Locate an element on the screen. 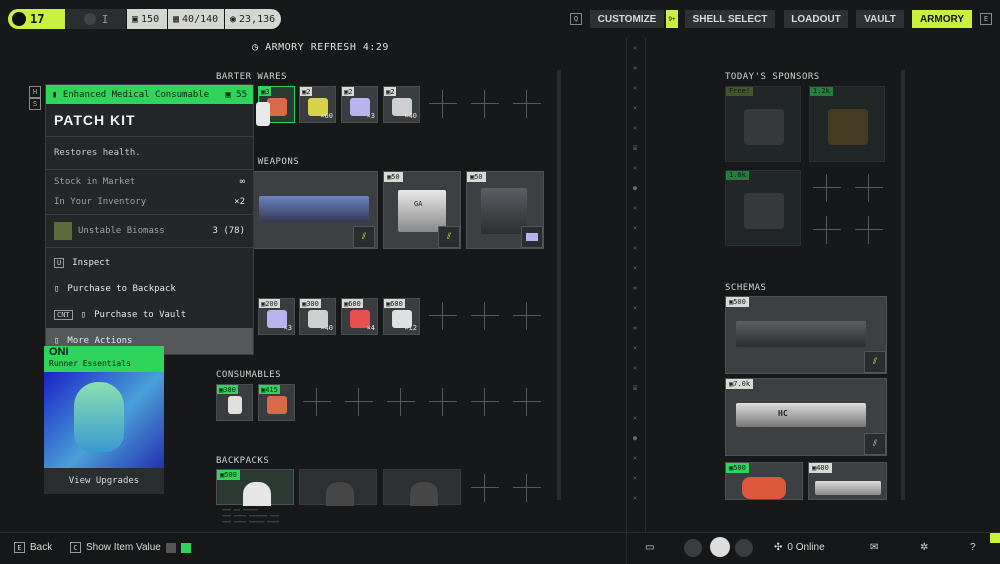 The image size is (1000, 564). section-sponsors: TODAY'S SPONSORS is located at coordinates (772, 77).